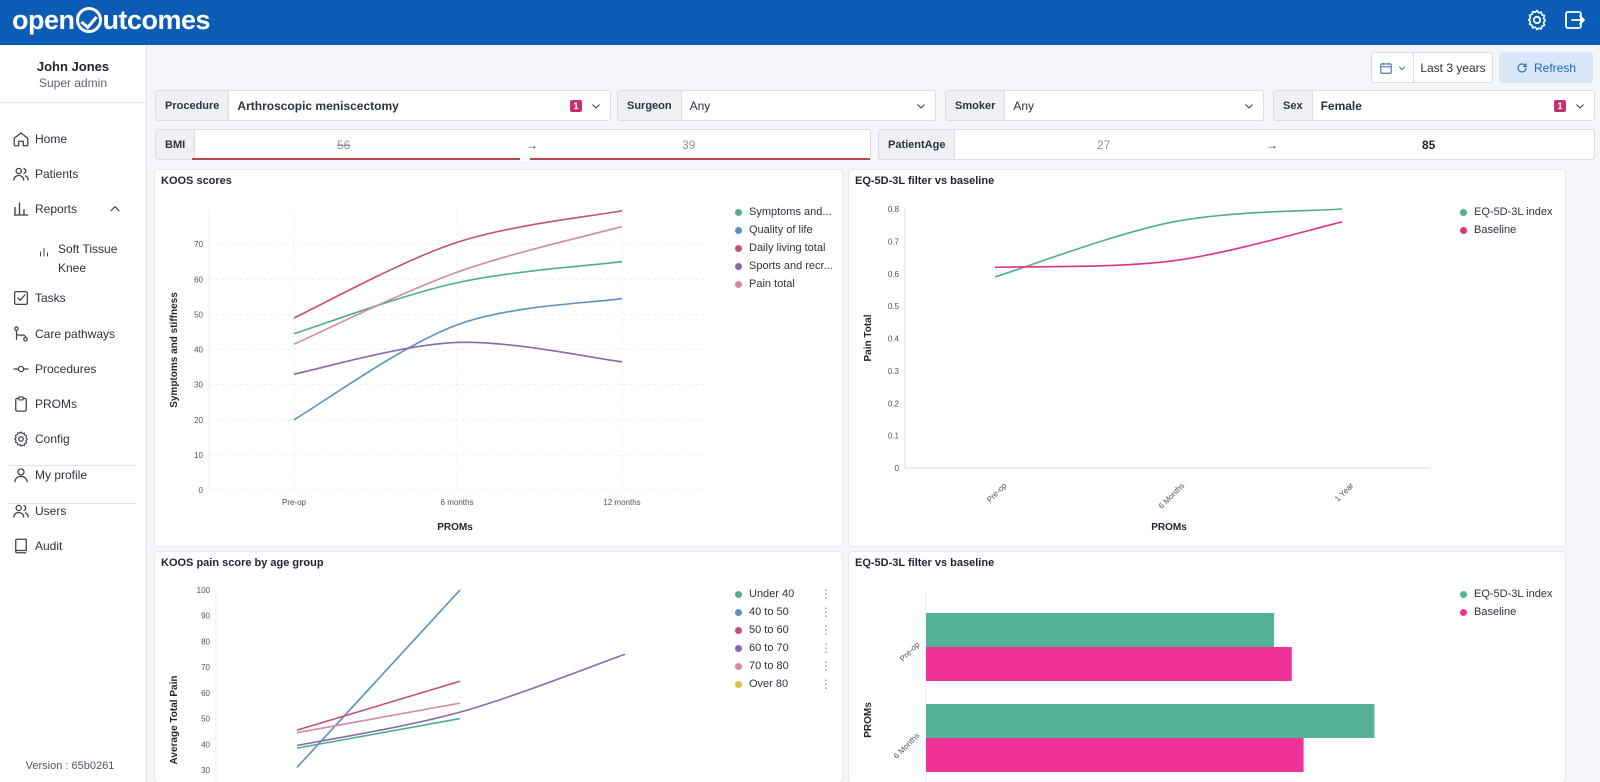 Image resolution: width=1600 pixels, height=782 pixels. I want to click on x-tick-label: 6 Months, so click(1172, 496).